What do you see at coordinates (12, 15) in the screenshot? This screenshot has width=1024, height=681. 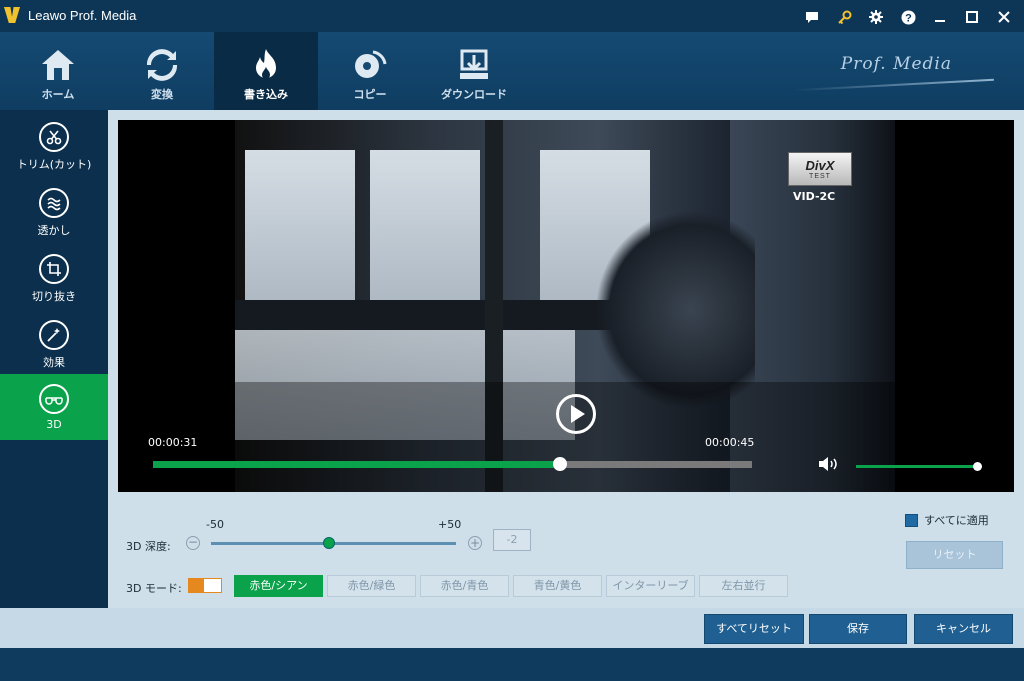 I see `app-logo-icon` at bounding box center [12, 15].